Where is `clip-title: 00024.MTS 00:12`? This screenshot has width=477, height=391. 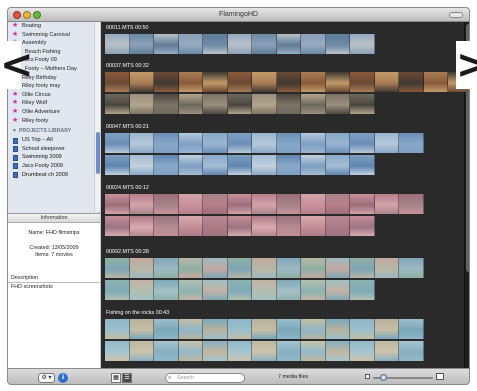
clip-title: 00024.MTS 00:12 is located at coordinates (127, 188).